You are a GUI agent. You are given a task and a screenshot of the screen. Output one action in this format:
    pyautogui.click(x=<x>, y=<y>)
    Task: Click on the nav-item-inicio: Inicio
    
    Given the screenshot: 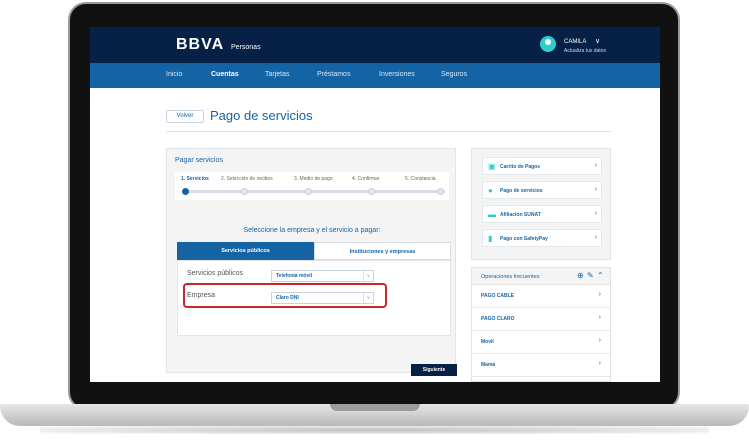 What is the action you would take?
    pyautogui.click(x=174, y=74)
    